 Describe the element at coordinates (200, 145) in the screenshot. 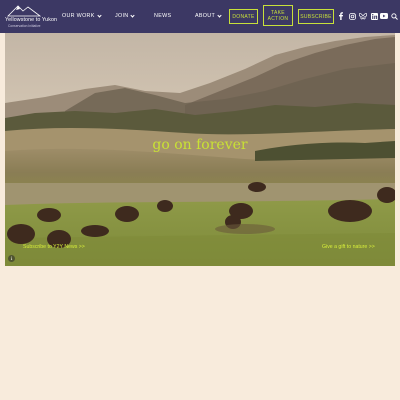

I see `hero-tagline: go on forever` at that location.